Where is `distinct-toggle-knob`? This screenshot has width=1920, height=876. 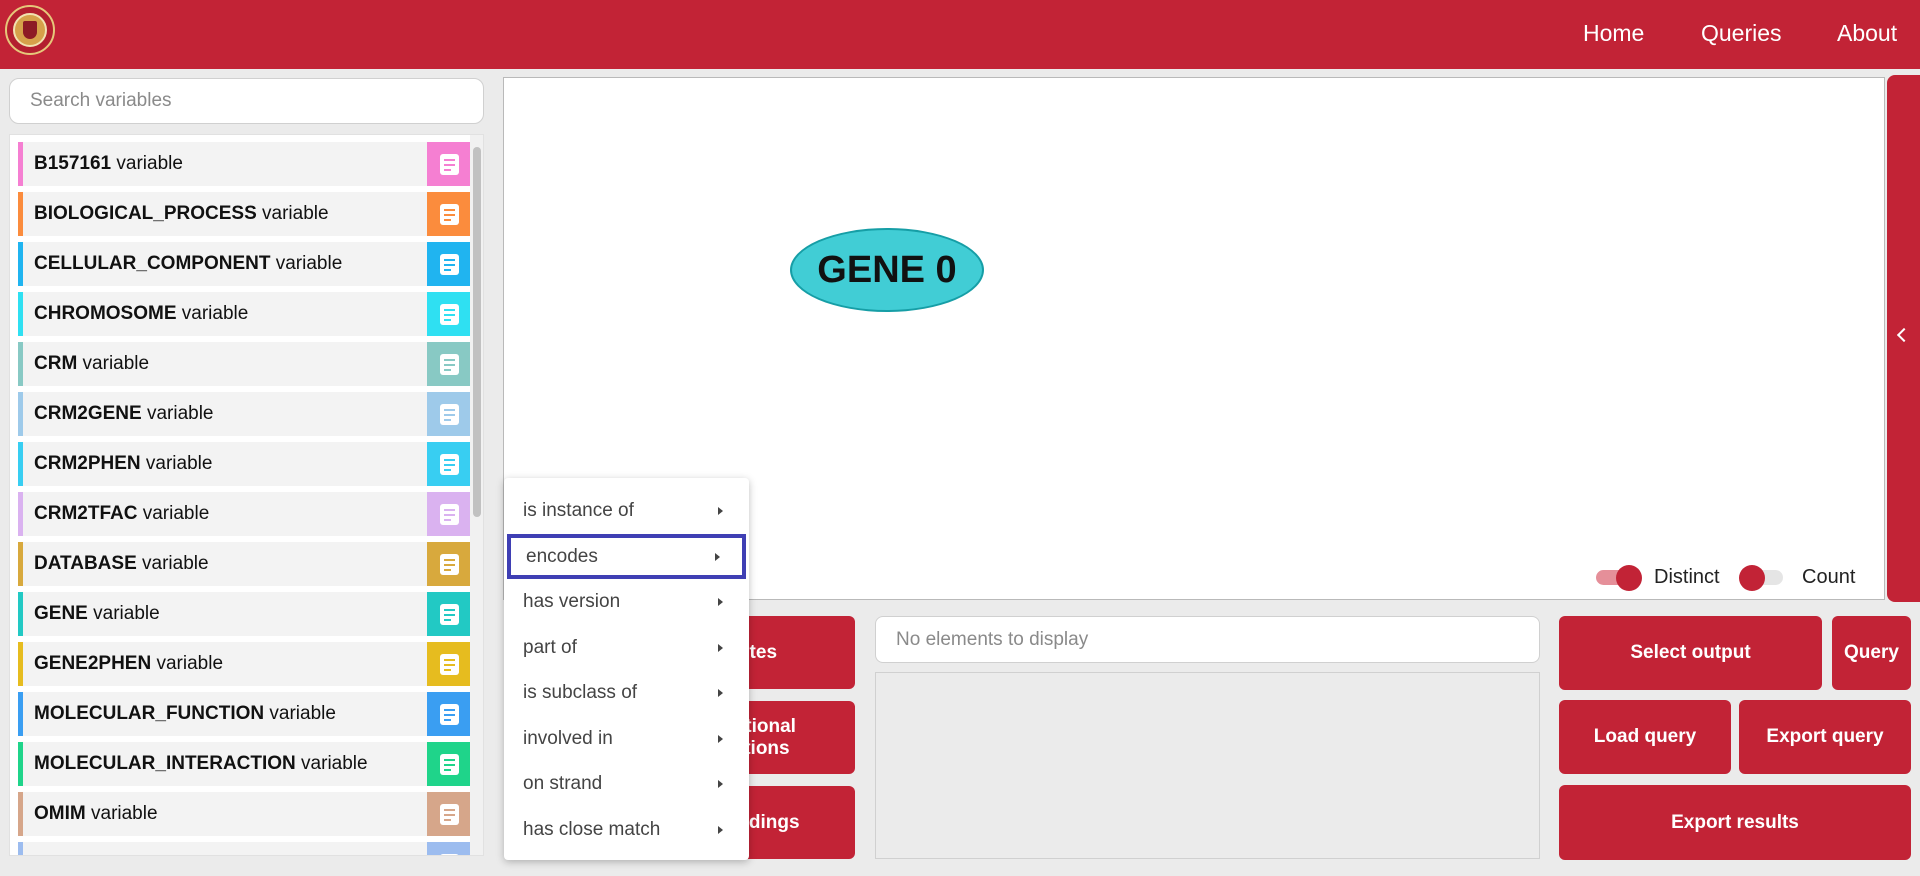 distinct-toggle-knob is located at coordinates (1629, 578).